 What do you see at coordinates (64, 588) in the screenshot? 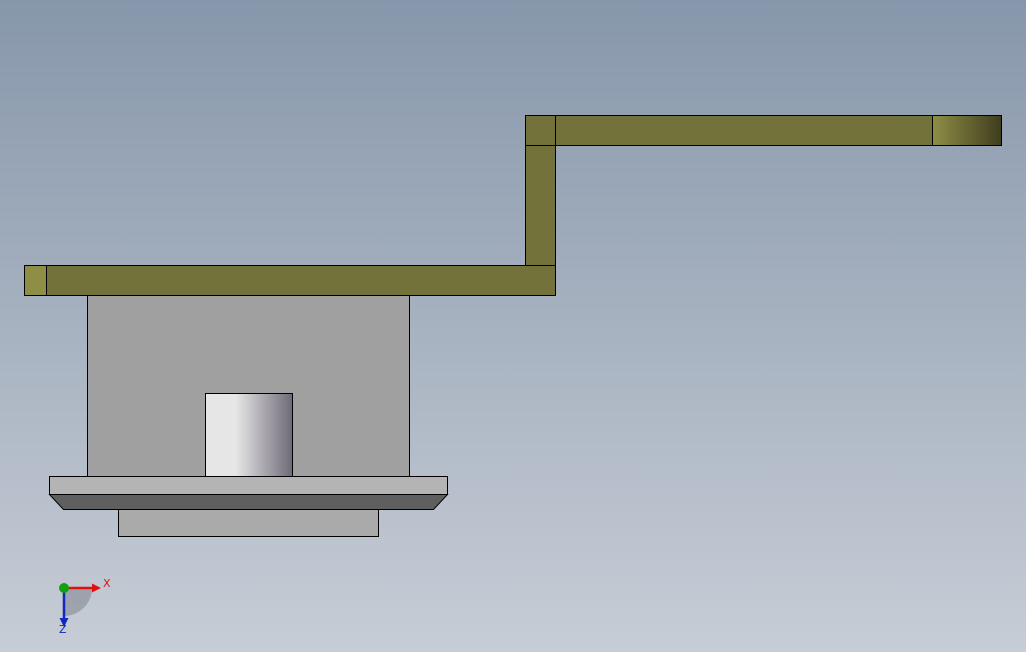
I see `triad-y-axis-dot` at bounding box center [64, 588].